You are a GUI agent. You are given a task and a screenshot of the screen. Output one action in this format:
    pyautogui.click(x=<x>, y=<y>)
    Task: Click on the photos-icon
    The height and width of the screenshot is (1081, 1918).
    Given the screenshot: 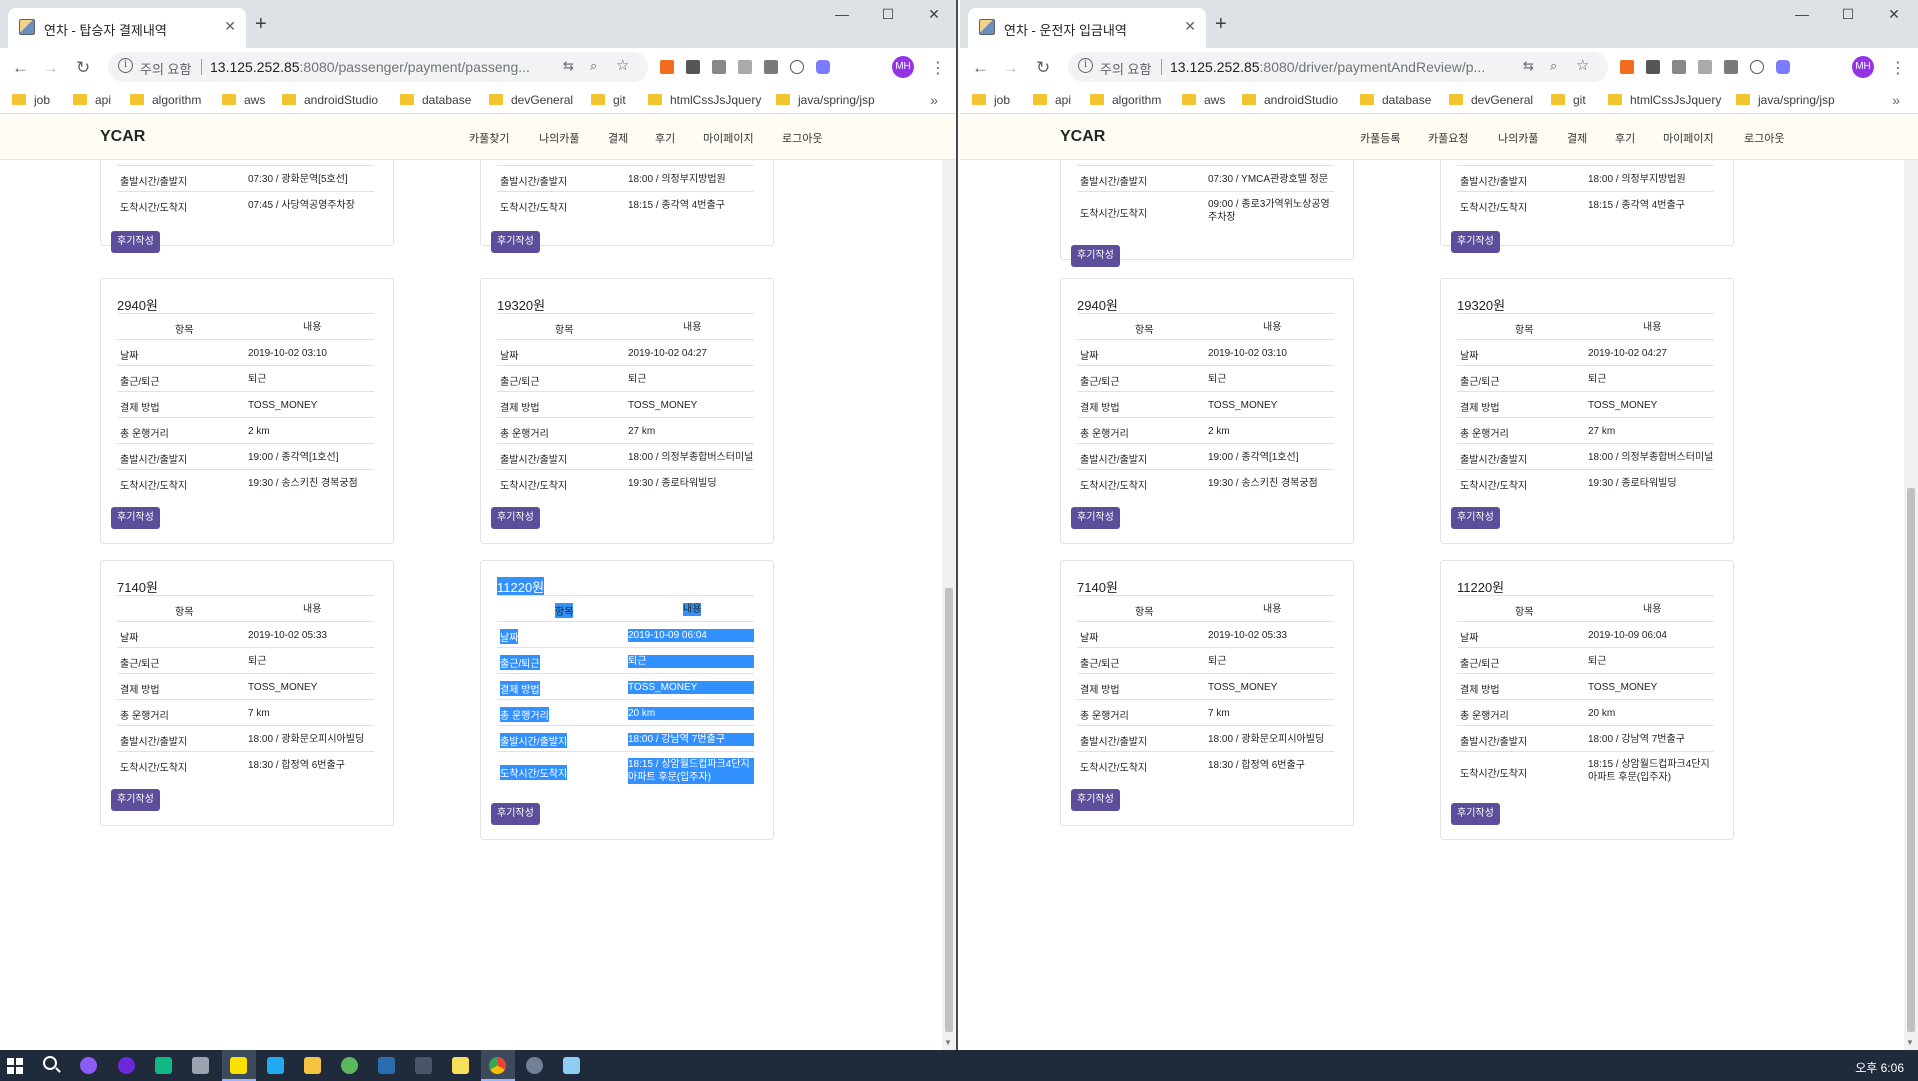 What is the action you would take?
    pyautogui.click(x=571, y=1065)
    